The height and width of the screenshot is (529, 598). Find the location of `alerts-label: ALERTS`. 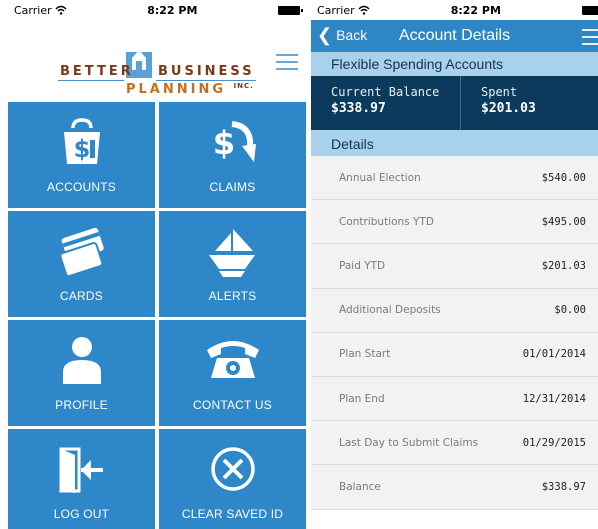

alerts-label: ALERTS is located at coordinates (232, 296).